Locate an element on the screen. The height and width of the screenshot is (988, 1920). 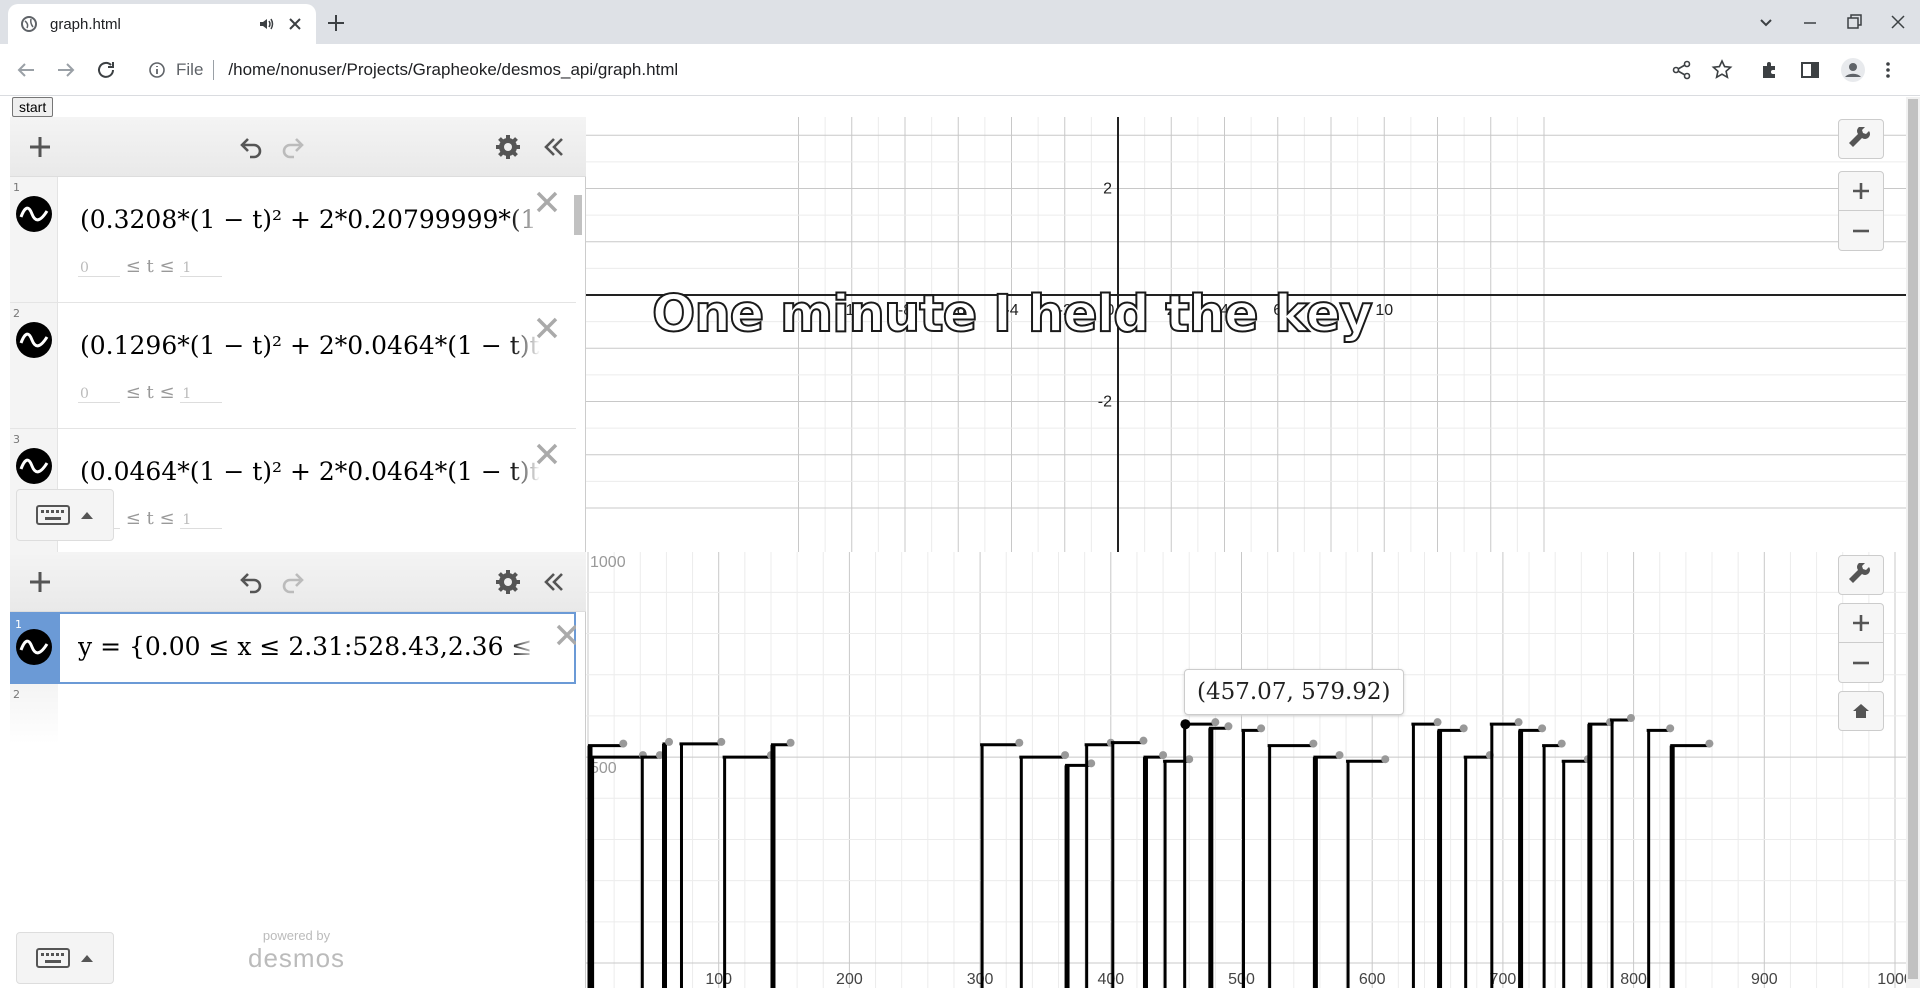
page-scrollbar is located at coordinates (1913, 542).